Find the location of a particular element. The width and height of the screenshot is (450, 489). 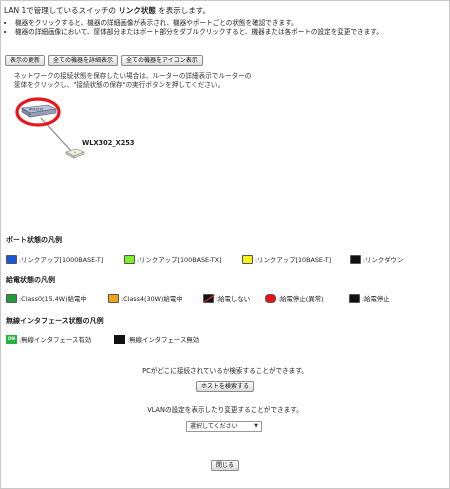

legend-item-no-power: :給電しない is located at coordinates (234, 298).